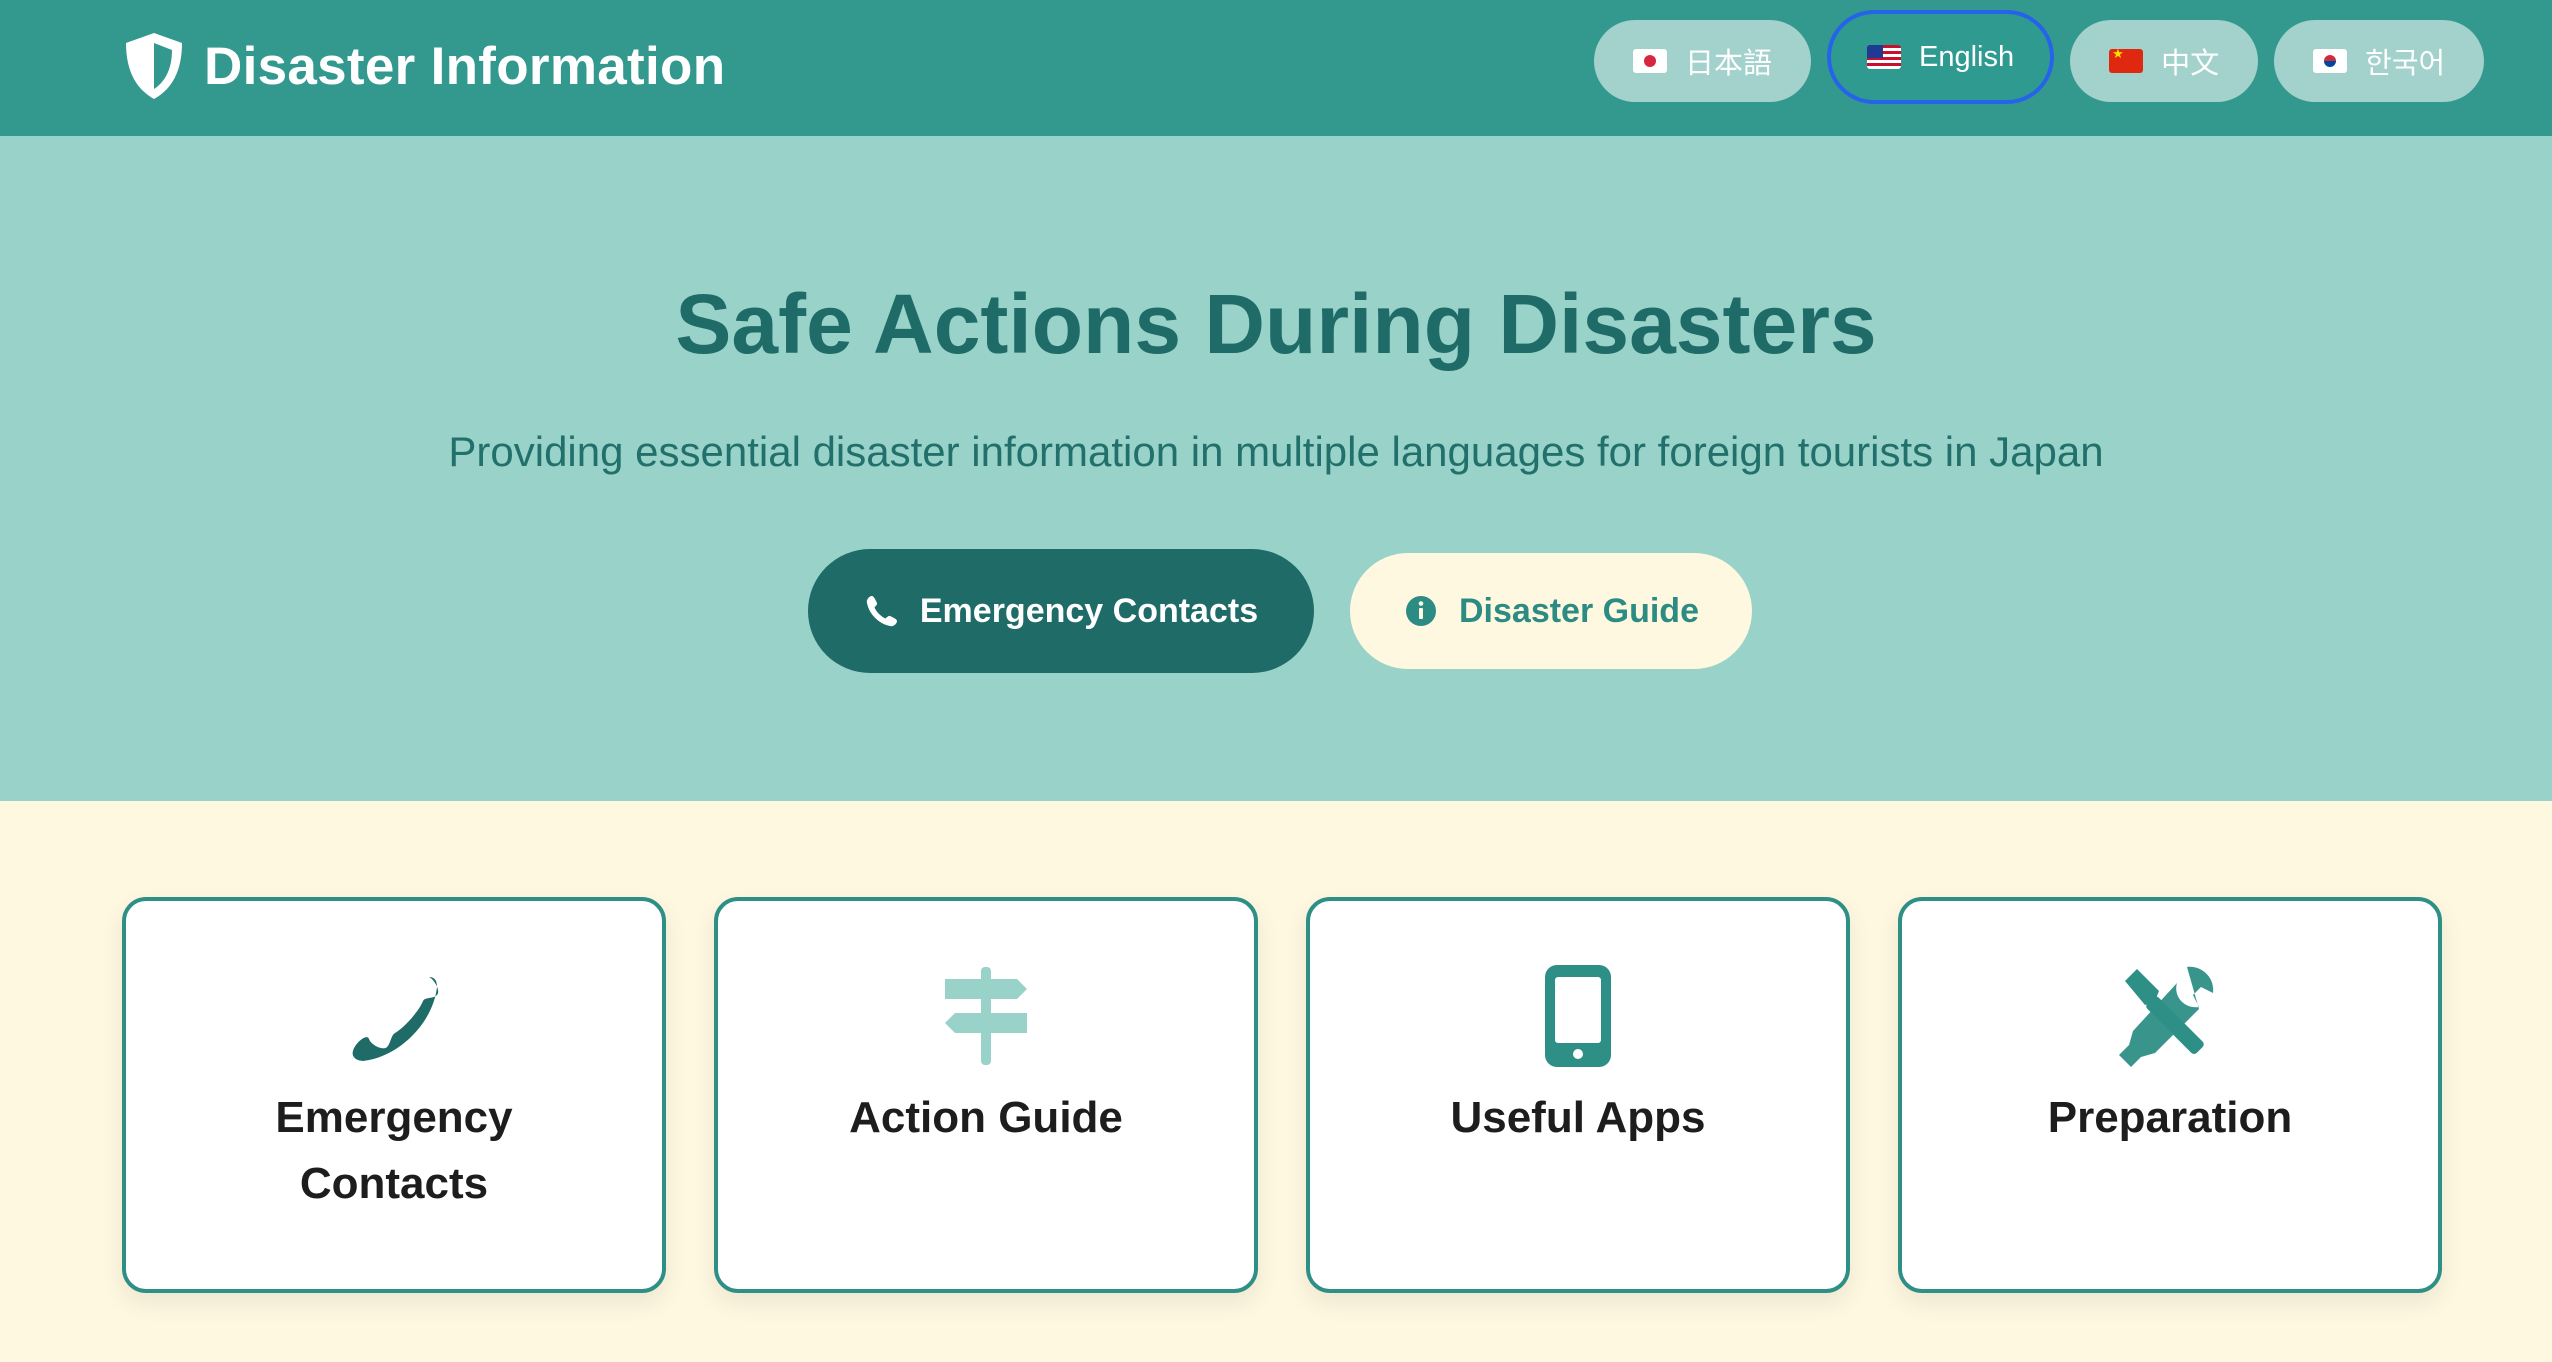  I want to click on card-action-guide: Action Guide, so click(986, 1095).